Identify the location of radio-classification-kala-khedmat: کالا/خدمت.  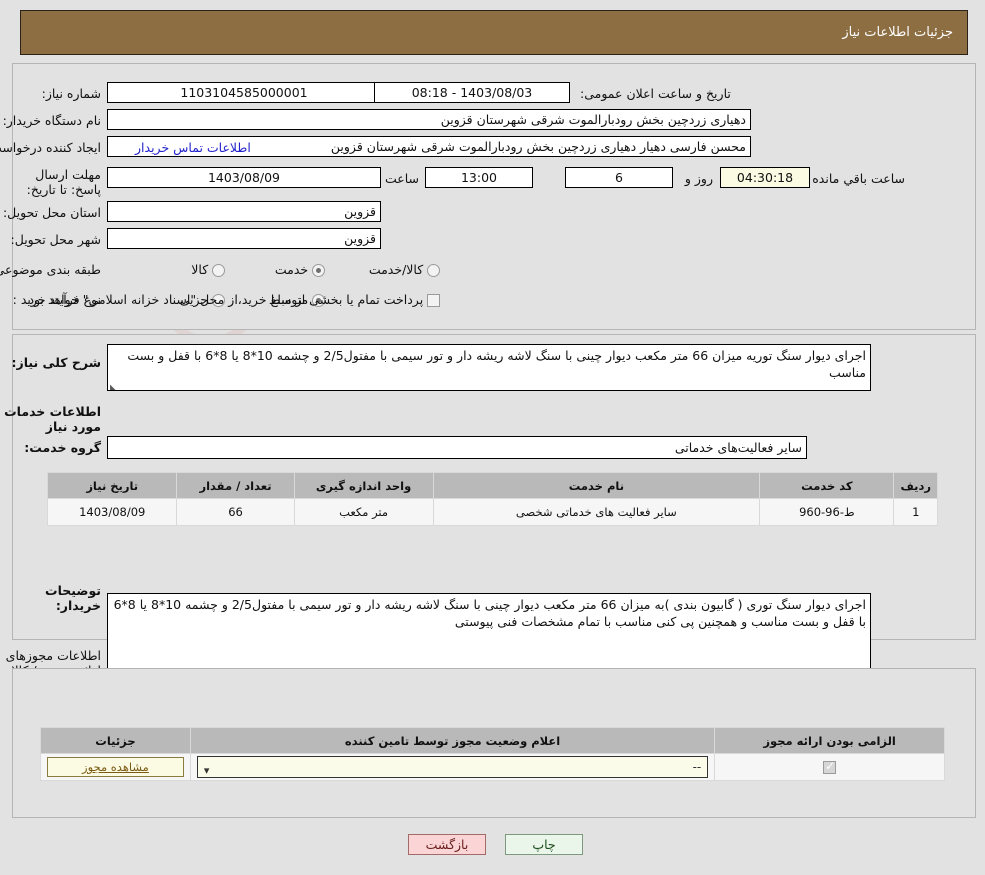
(404, 269).